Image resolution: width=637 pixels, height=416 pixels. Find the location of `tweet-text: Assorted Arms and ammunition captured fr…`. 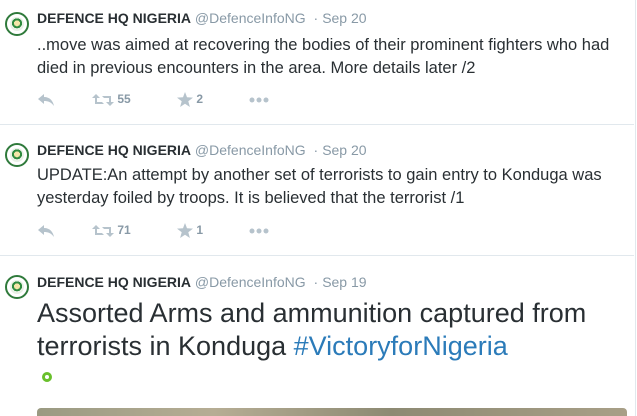

tweet-text: Assorted Arms and ammunition captured fr… is located at coordinates (333, 330).